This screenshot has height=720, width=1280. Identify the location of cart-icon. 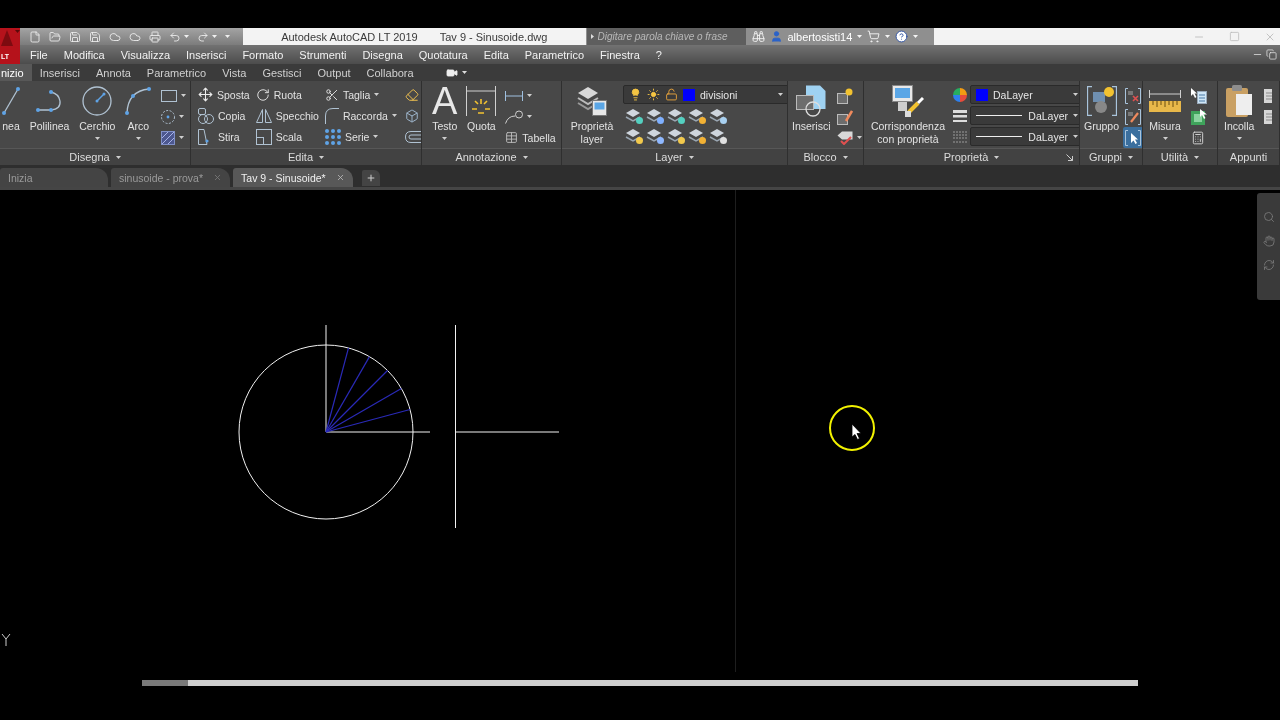
(874, 36).